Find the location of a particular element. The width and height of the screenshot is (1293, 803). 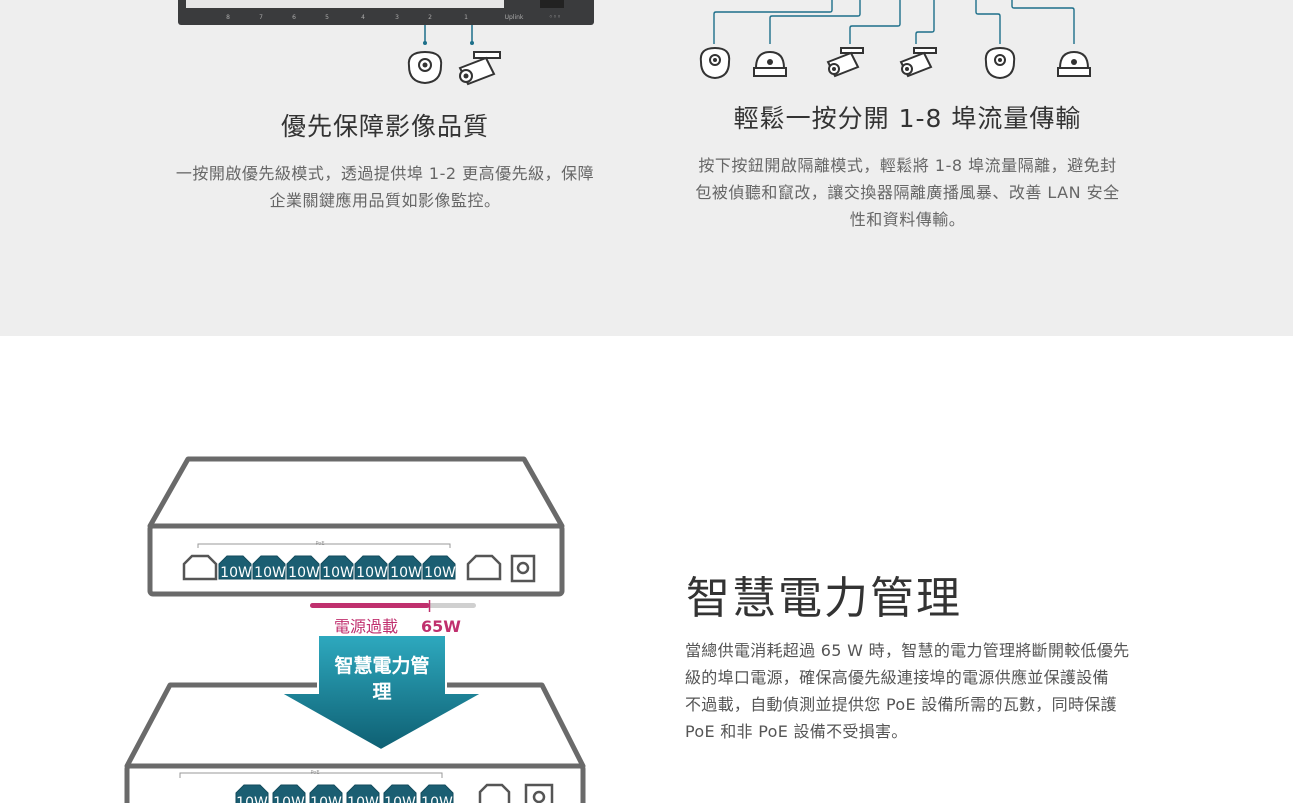

switch-priority-illustration: 8 7 6 5 4 3 2 1 Uplink ◦◦◦ is located at coordinates (386, 43).